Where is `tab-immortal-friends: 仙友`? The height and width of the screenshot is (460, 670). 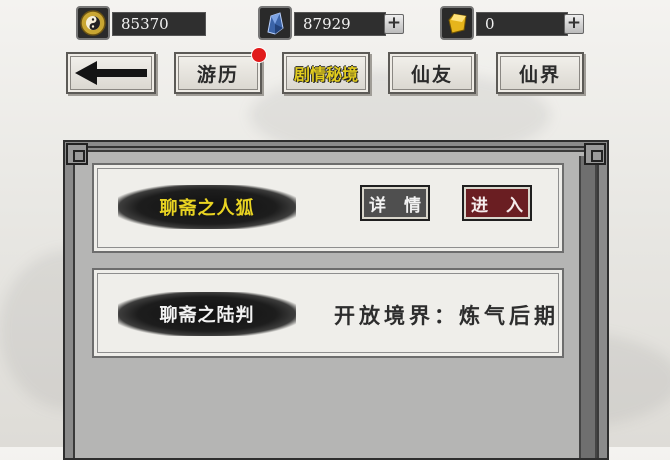
tab-immortal-friends: 仙友 is located at coordinates (432, 73).